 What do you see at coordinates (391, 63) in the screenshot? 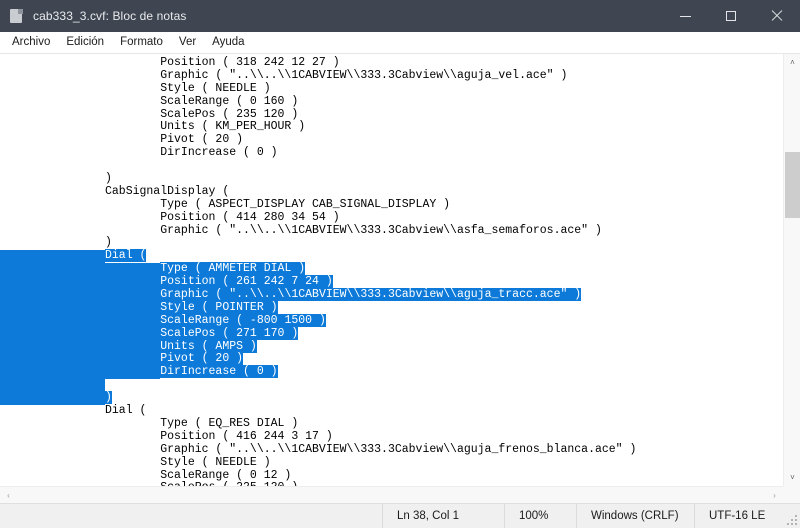
I see `code-line: Position ( 318 242 12 27 )` at bounding box center [391, 63].